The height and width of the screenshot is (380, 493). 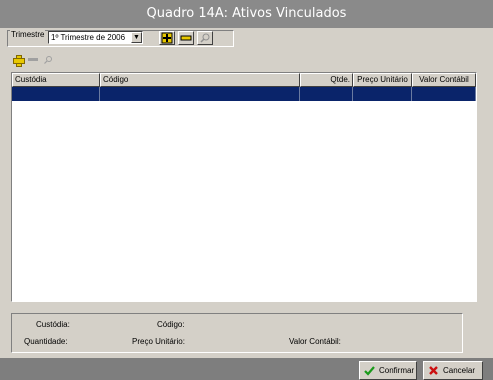 What do you see at coordinates (382, 80) in the screenshot?
I see `column-header-preco-unitario: Preço Unitário` at bounding box center [382, 80].